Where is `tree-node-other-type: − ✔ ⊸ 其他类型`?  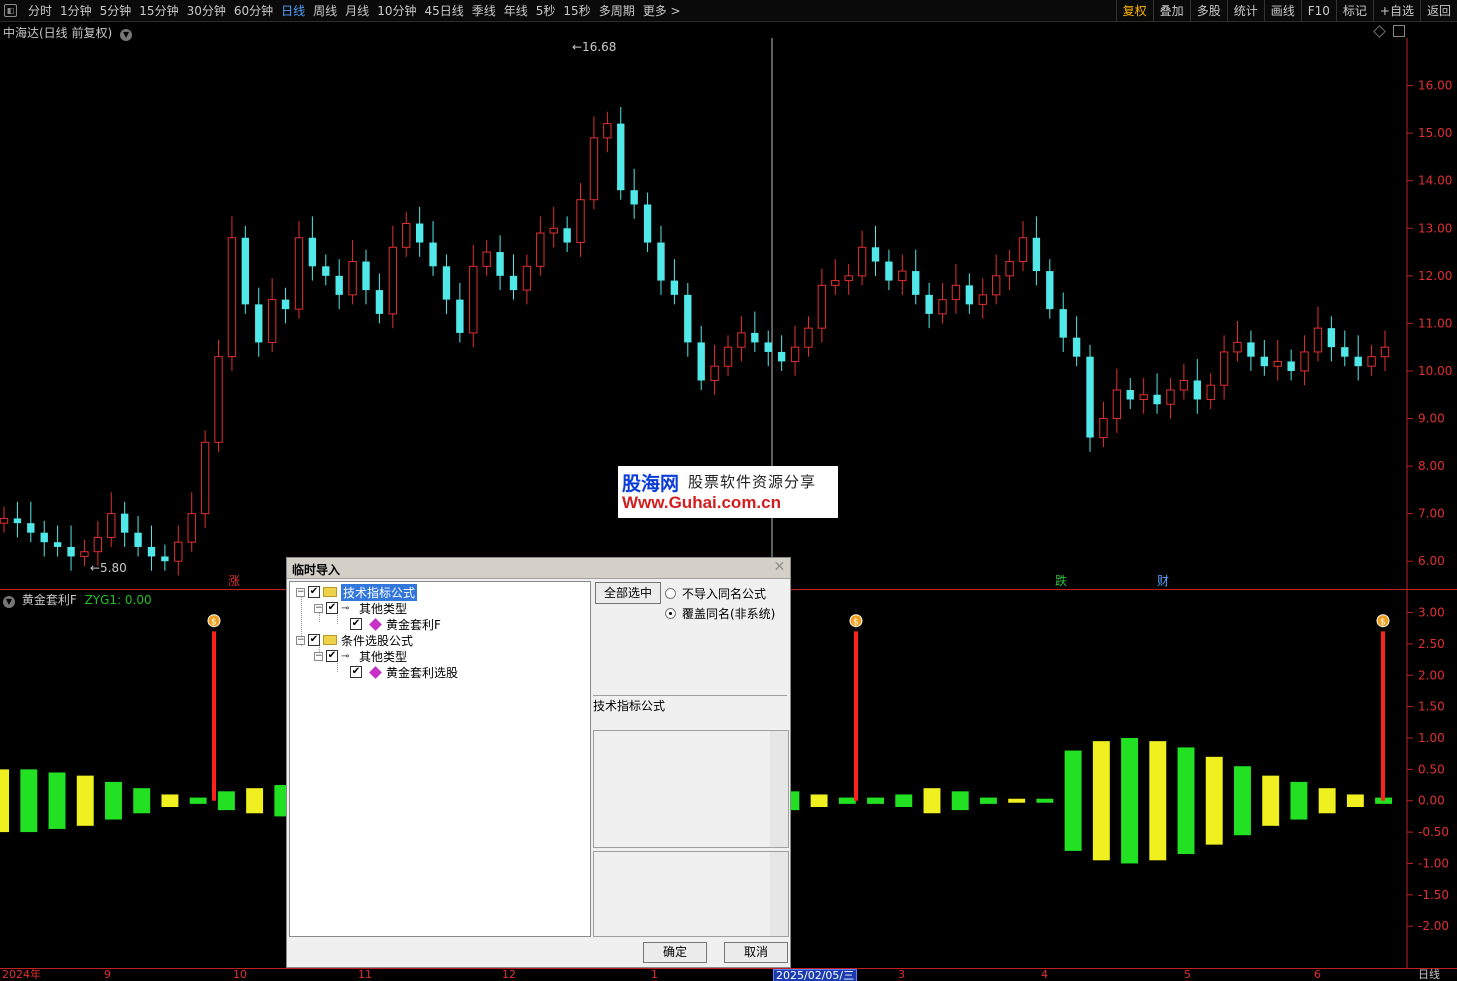
tree-node-other-type: − ✔ ⊸ 其他类型 is located at coordinates (360, 608).